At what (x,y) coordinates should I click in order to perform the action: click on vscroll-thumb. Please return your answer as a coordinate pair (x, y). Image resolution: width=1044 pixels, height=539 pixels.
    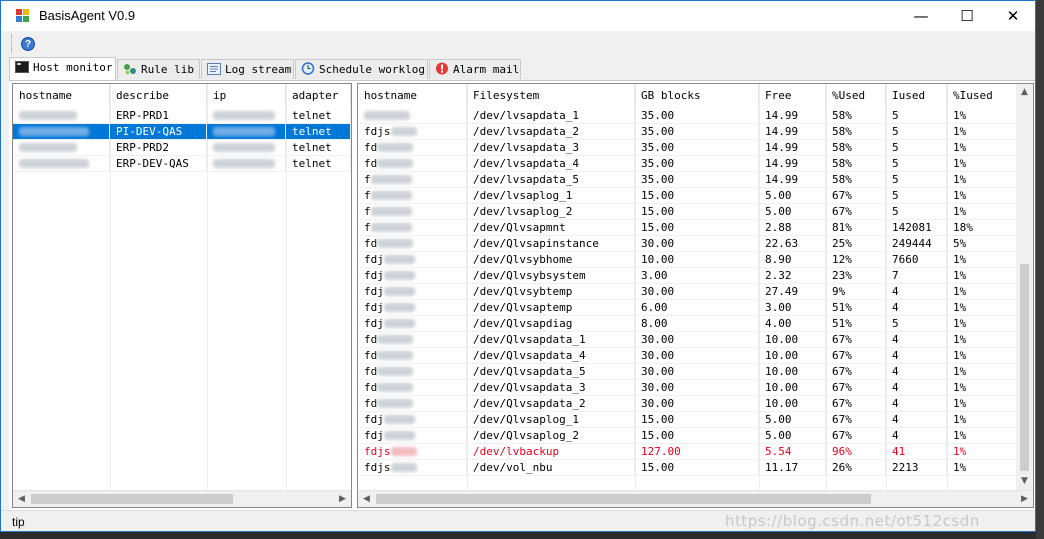
    Looking at the image, I should click on (1024, 367).